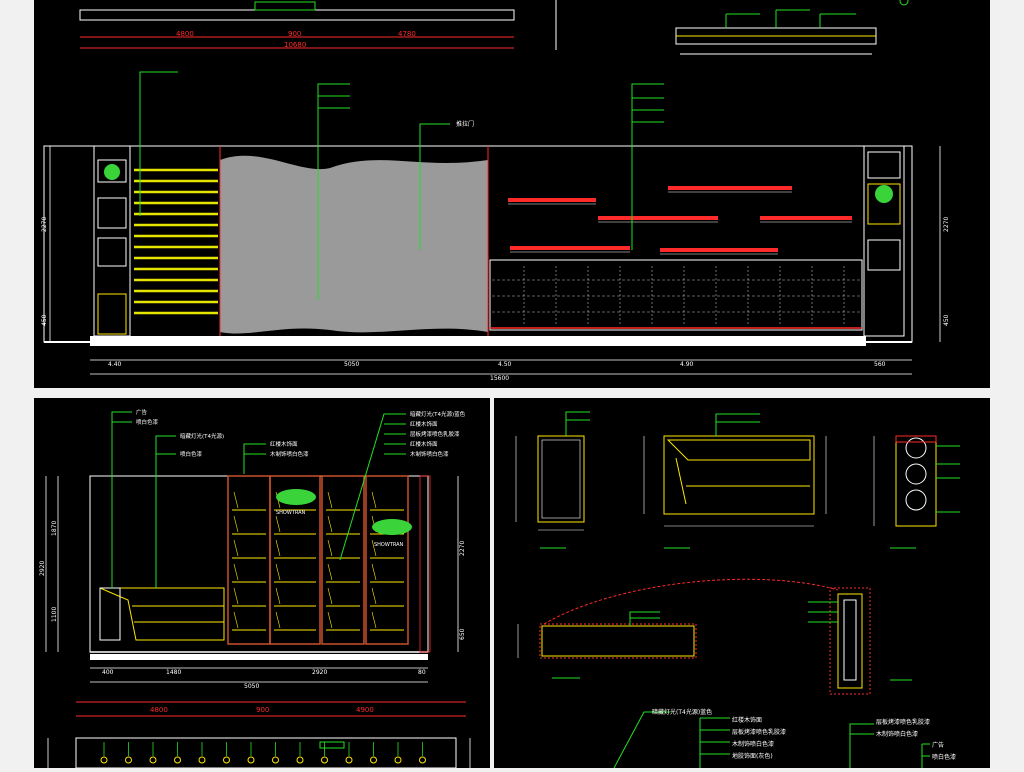 The width and height of the screenshot is (1024, 772). What do you see at coordinates (407, 34) in the screenshot?
I see `top-plan-dim-3: 4780` at bounding box center [407, 34].